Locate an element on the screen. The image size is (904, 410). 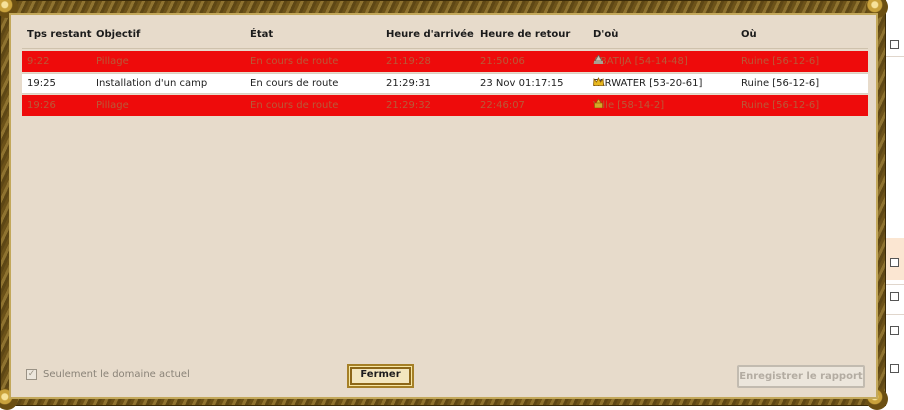
cell-arrival: 21:29:31 is located at coordinates (408, 83).